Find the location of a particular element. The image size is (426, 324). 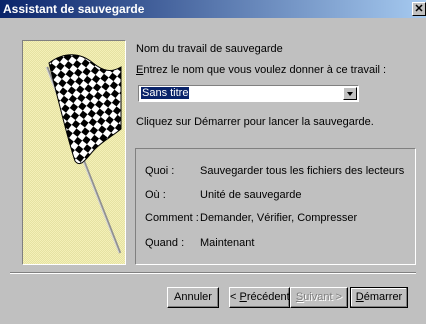

cancel-label: Annuler is located at coordinates (193, 297).